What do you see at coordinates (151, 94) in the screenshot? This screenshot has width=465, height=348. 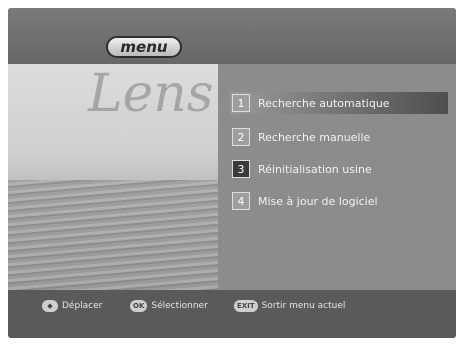 I see `lens-watermark: Lens` at bounding box center [151, 94].